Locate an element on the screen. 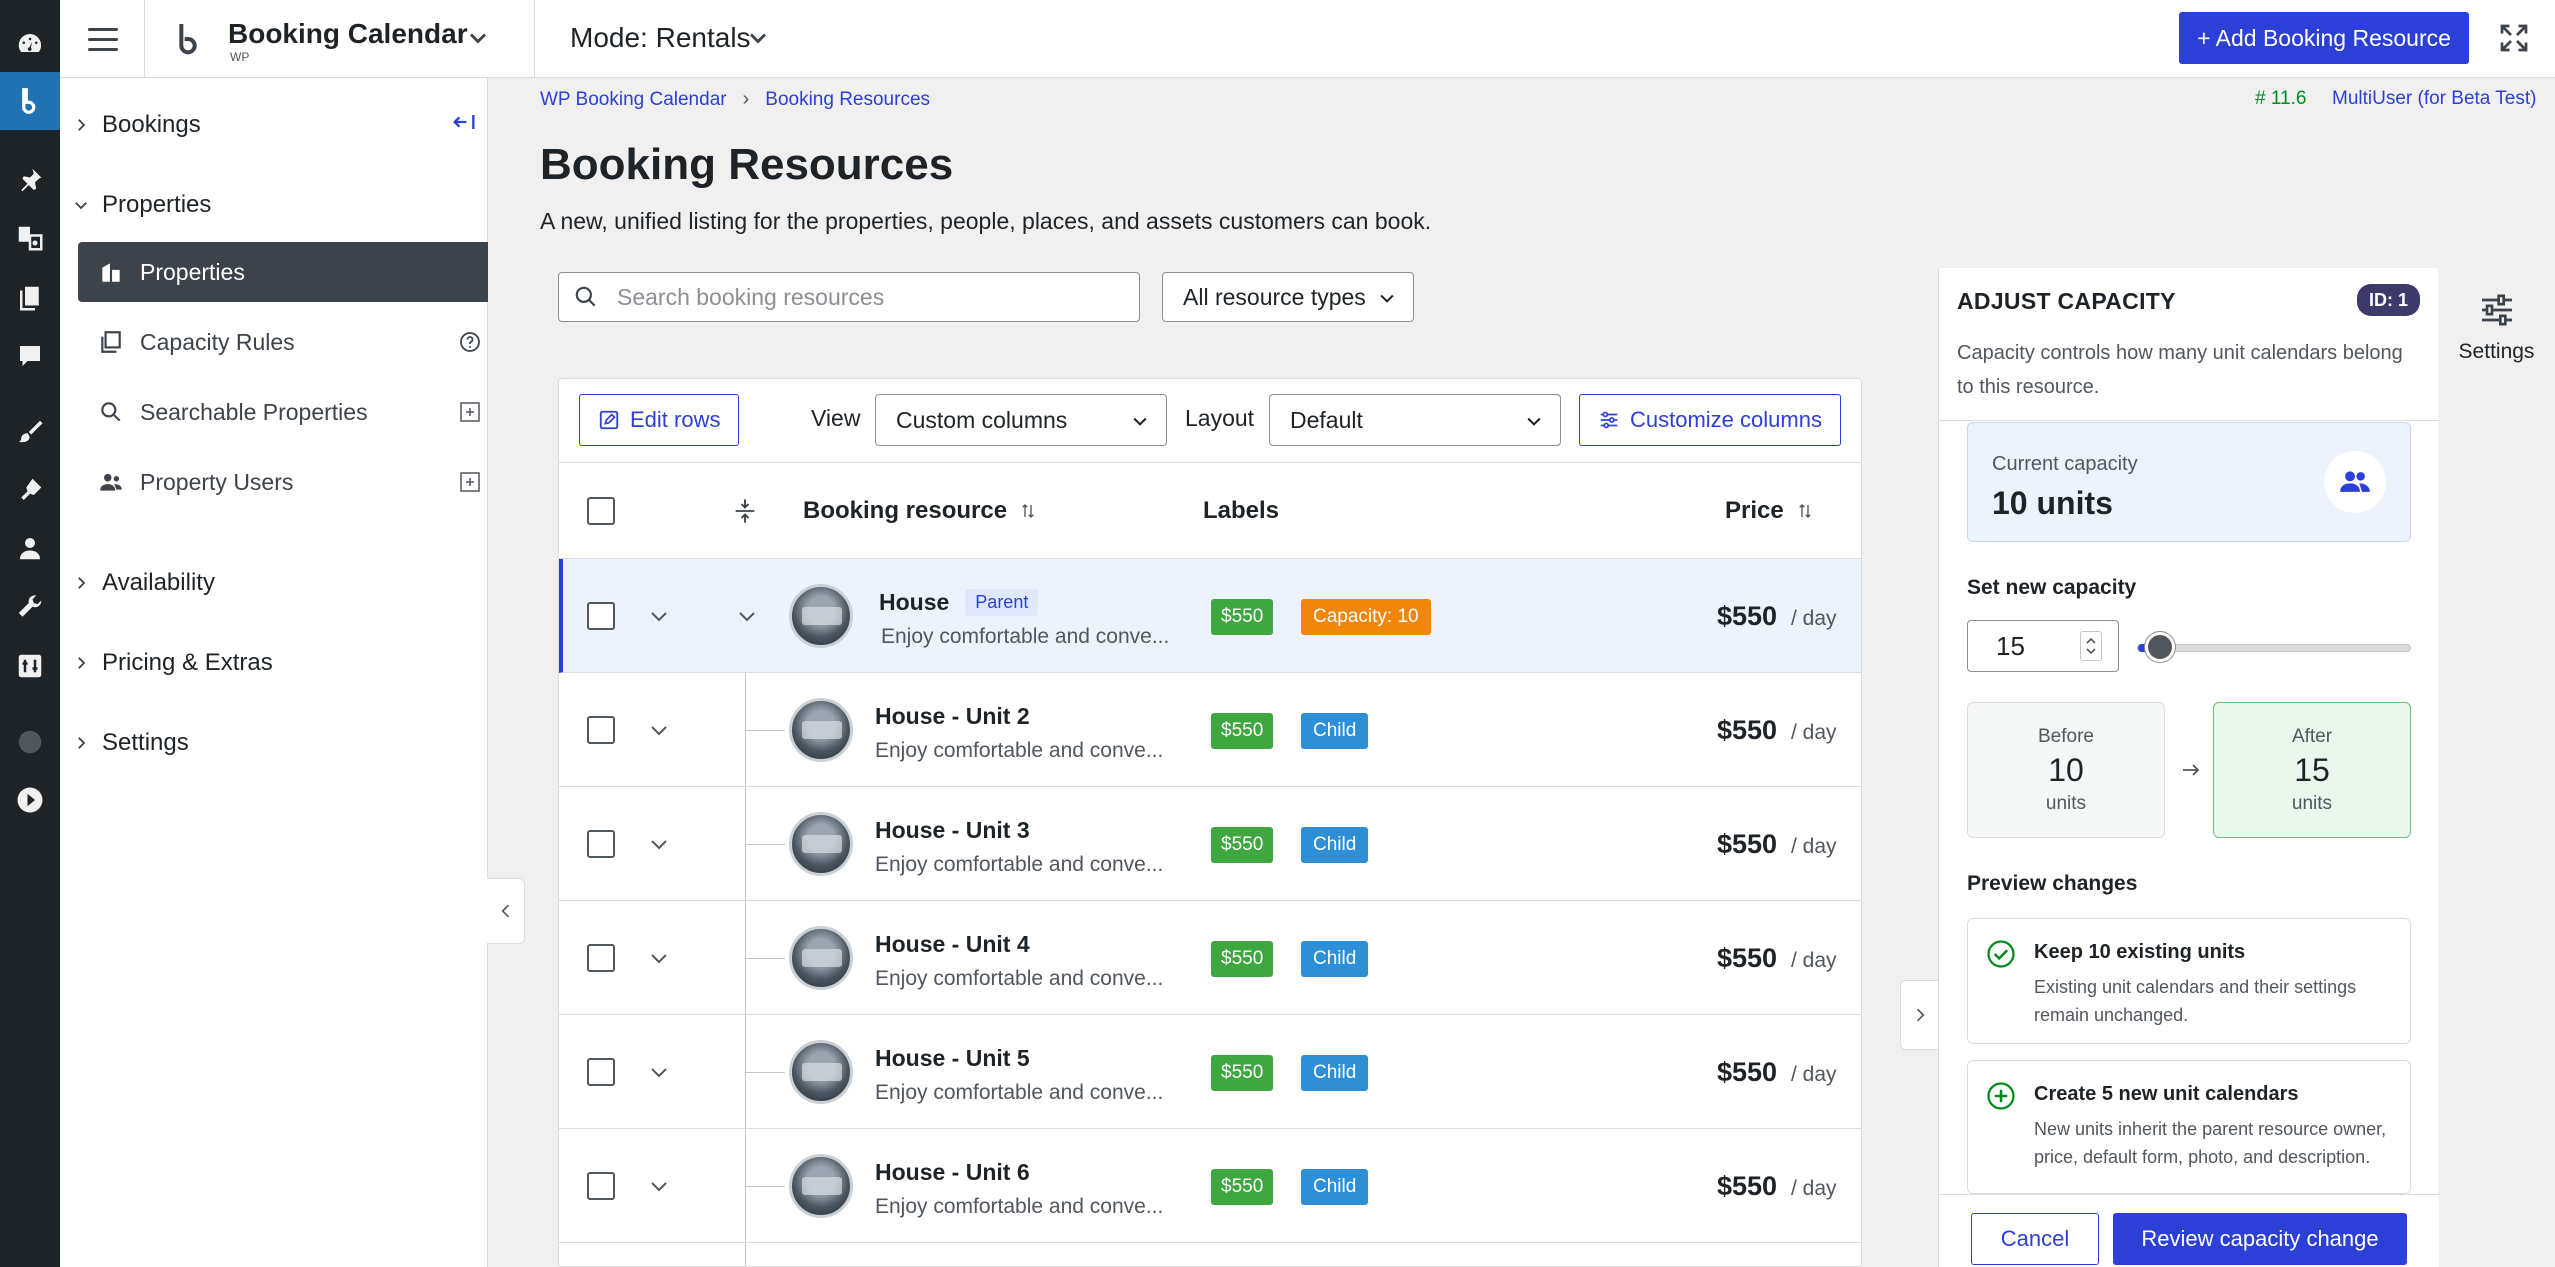 This screenshot has height=1267, width=2555. menu-icon is located at coordinates (103, 39).